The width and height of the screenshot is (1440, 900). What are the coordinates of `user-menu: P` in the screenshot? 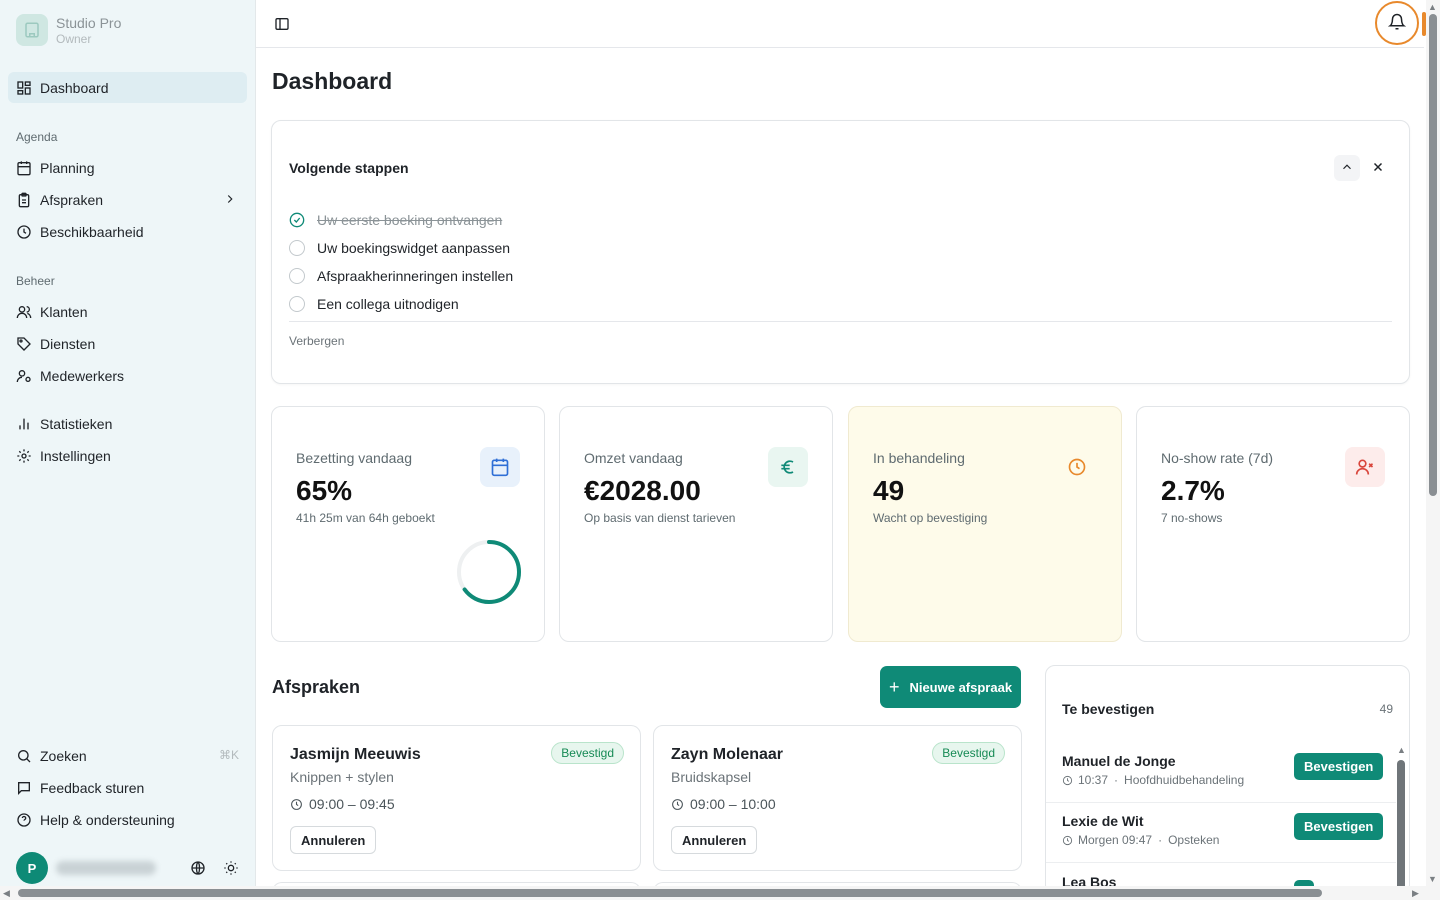 It's located at (131, 868).